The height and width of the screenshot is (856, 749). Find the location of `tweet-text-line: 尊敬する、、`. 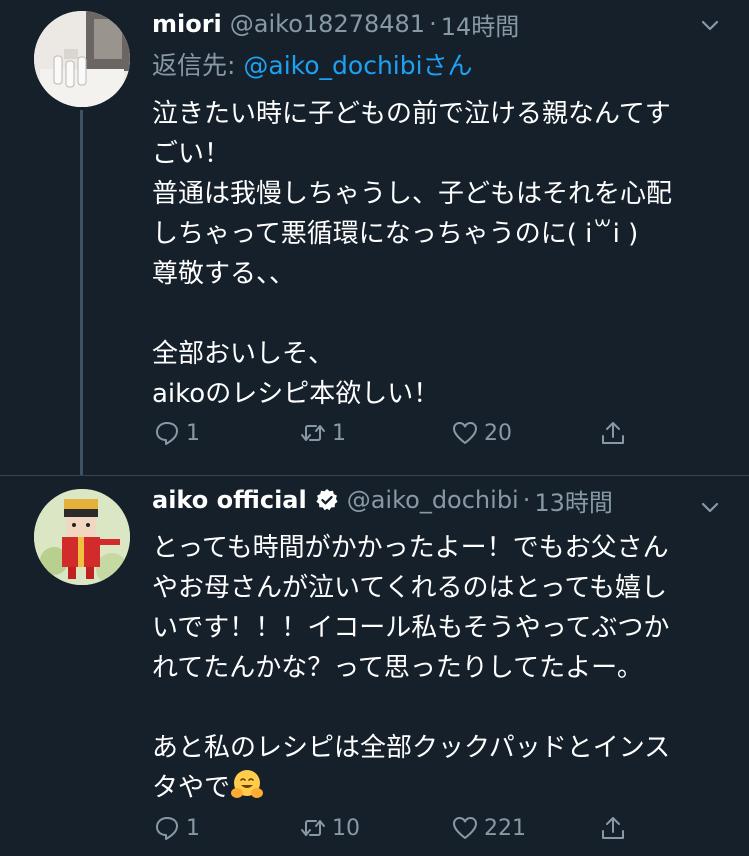

tweet-text-line: 尊敬する、、 is located at coordinates (224, 274).